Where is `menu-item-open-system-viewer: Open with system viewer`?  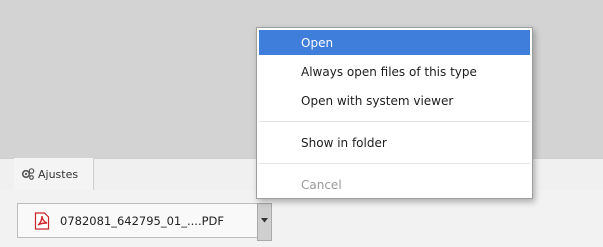
menu-item-open-system-viewer: Open with system viewer is located at coordinates (394, 100).